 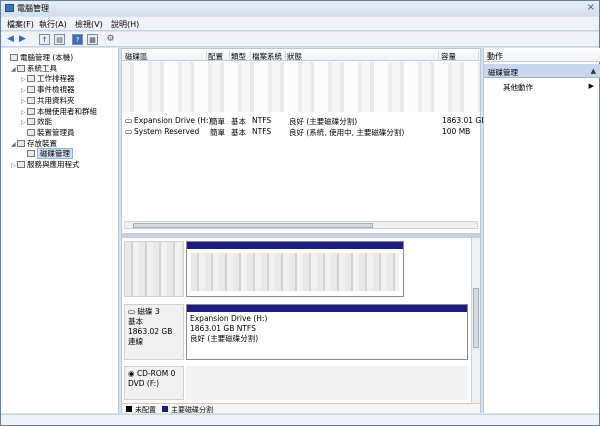 I want to click on disk3-label: ▭ 磁碟 3 基本 1863.02 GB 連線, so click(x=154, y=332).